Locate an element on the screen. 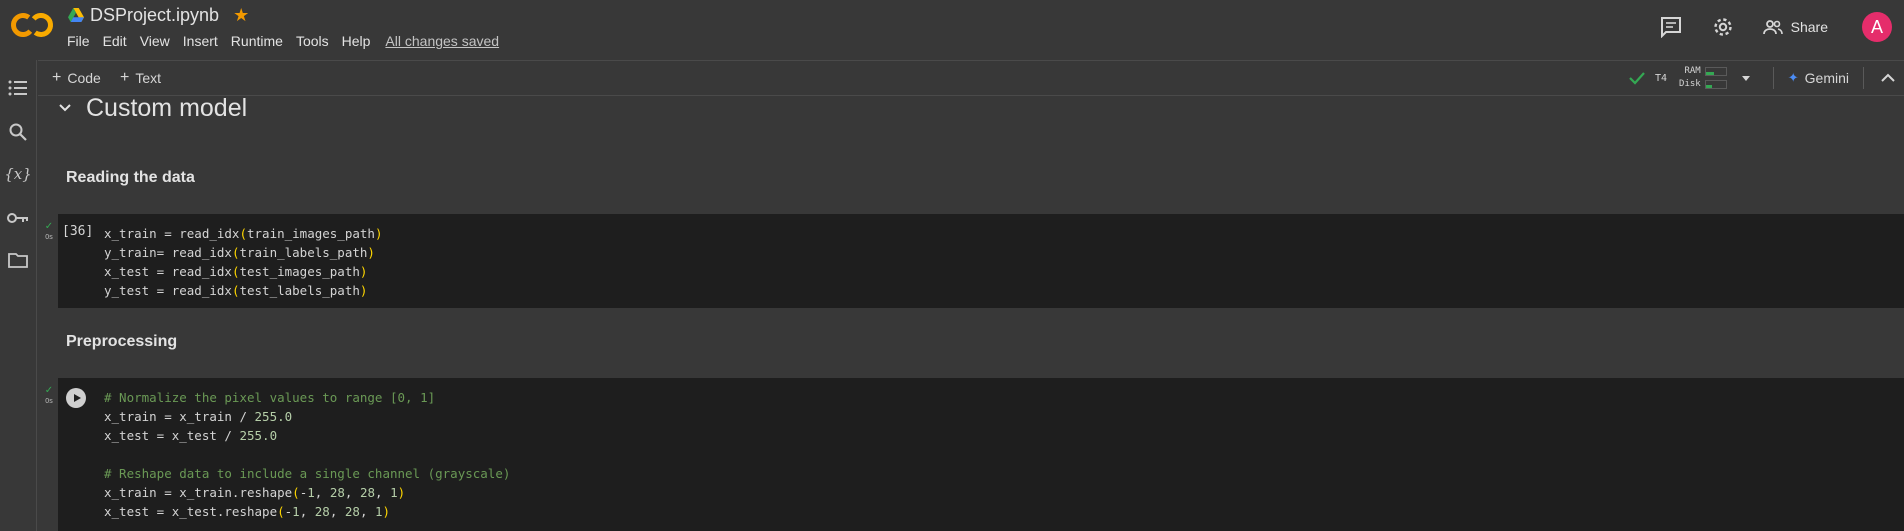  left-sidebar: {x} is located at coordinates (18, 295).